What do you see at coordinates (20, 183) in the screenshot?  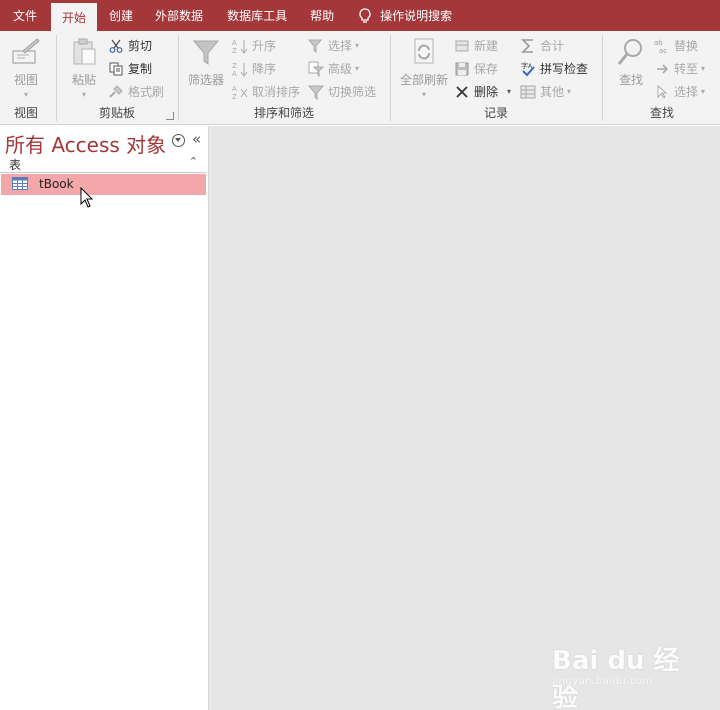 I see `table-icon` at bounding box center [20, 183].